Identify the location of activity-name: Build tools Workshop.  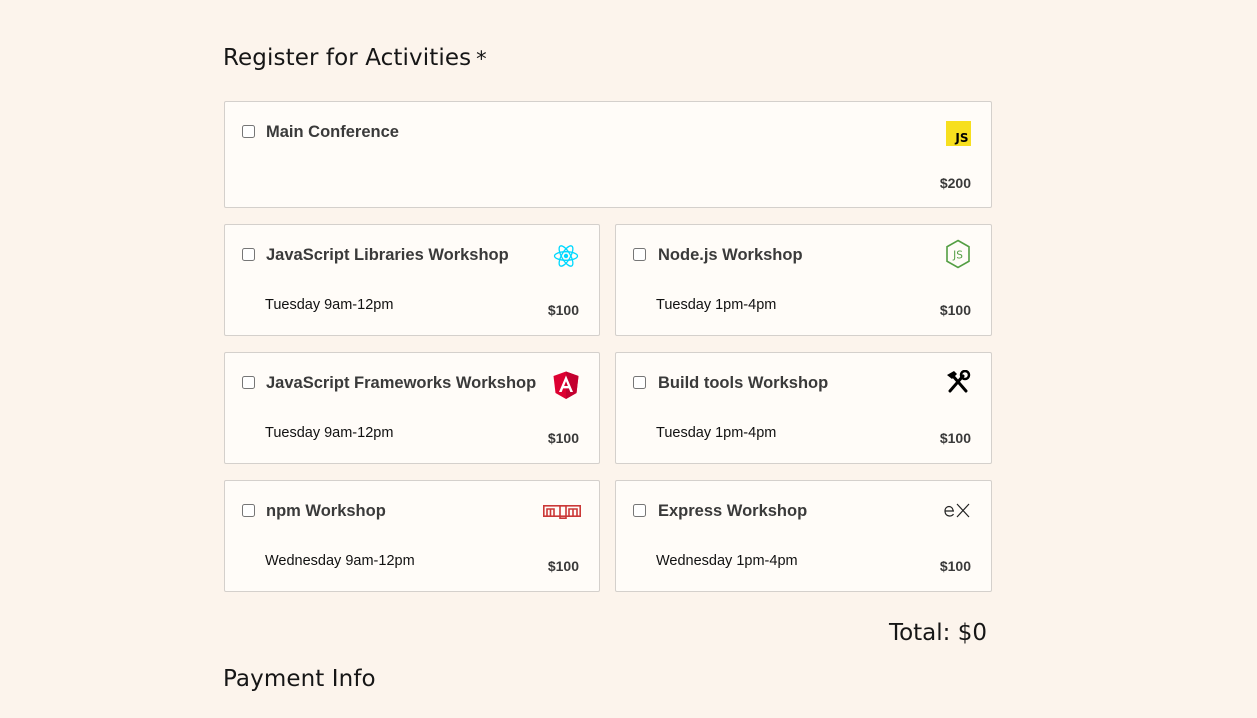
(743, 383).